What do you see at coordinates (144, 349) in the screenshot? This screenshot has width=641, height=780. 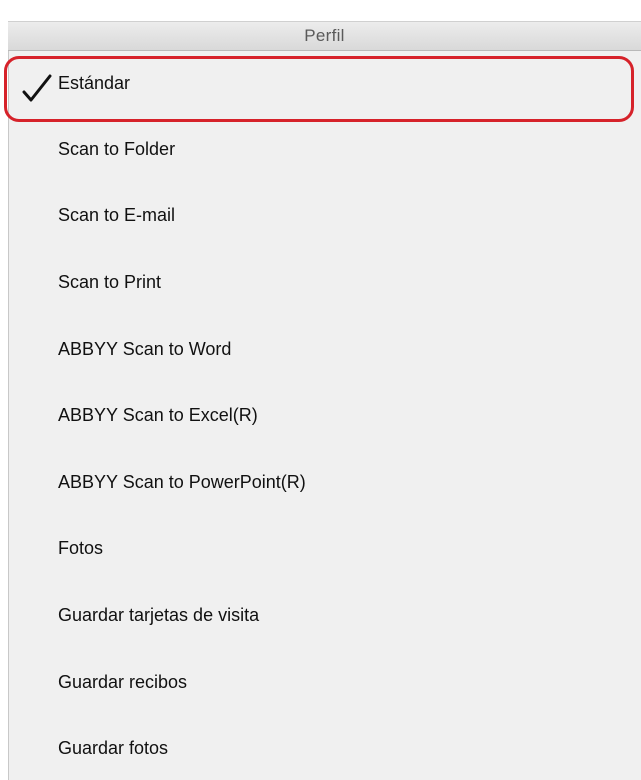 I see `menu-item-abbyy-scan-to-word: ABBYY Scan to Word` at bounding box center [144, 349].